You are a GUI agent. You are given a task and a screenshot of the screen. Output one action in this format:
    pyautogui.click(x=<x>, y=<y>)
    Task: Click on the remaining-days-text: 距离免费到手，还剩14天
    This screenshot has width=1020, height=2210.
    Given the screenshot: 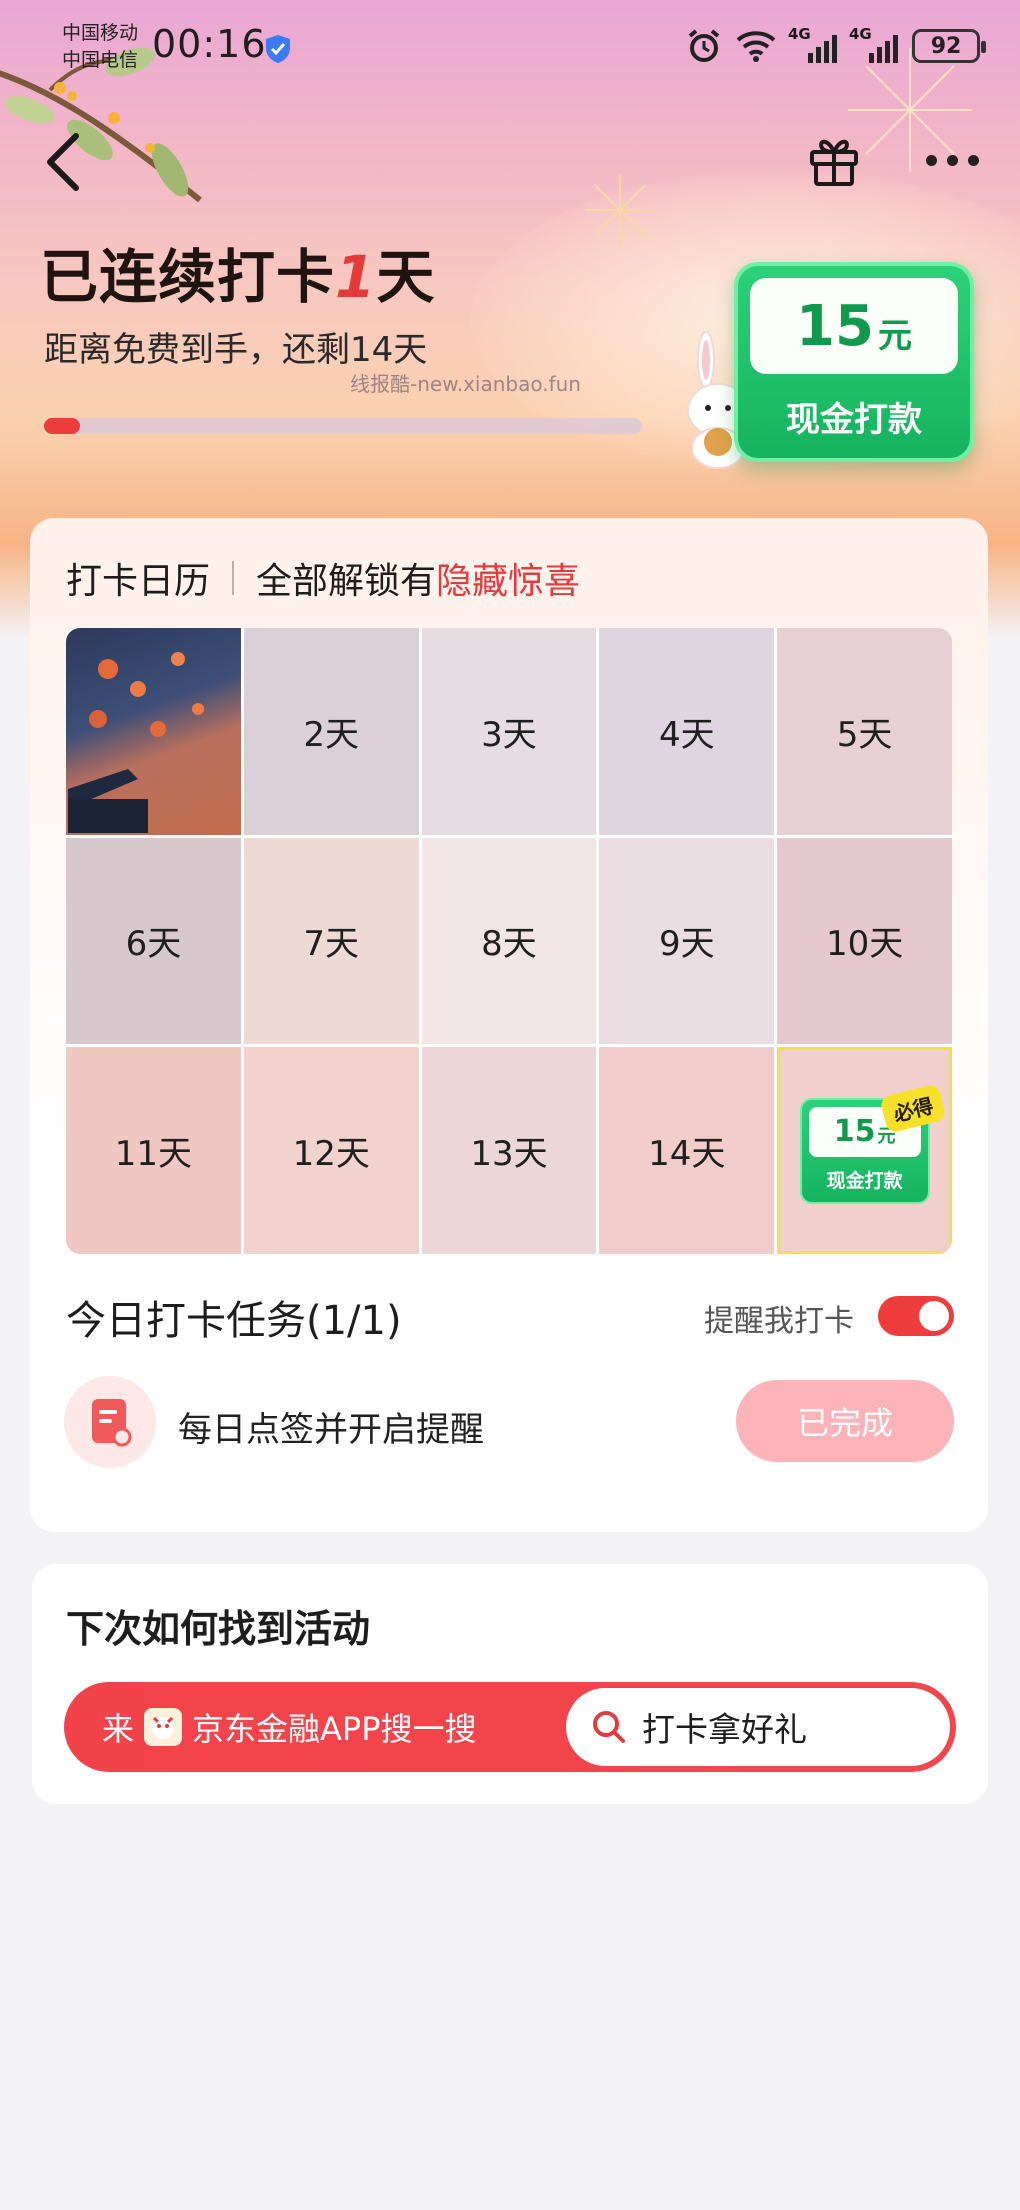 What is the action you would take?
    pyautogui.click(x=236, y=350)
    